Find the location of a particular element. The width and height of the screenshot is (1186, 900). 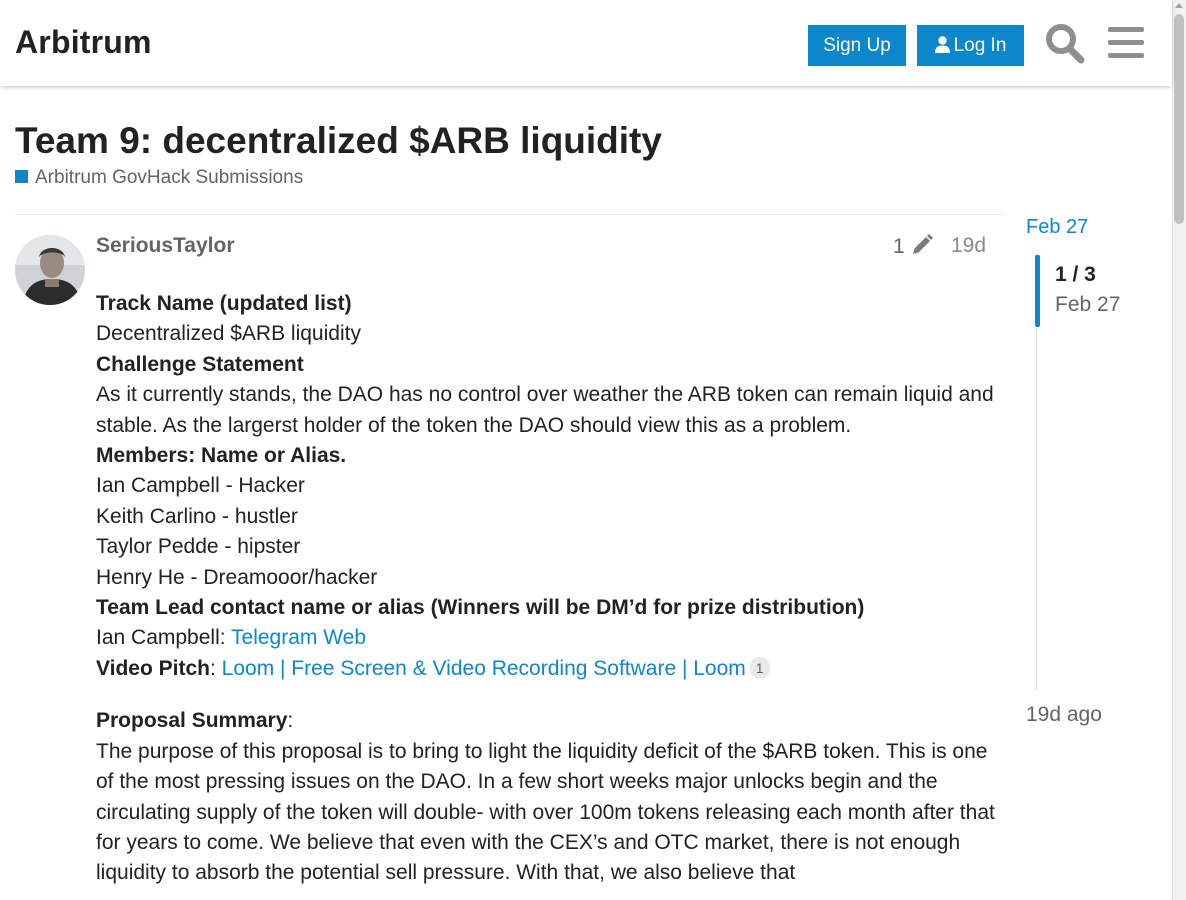

timeline-end-date: 19d ago is located at coordinates (1064, 715).